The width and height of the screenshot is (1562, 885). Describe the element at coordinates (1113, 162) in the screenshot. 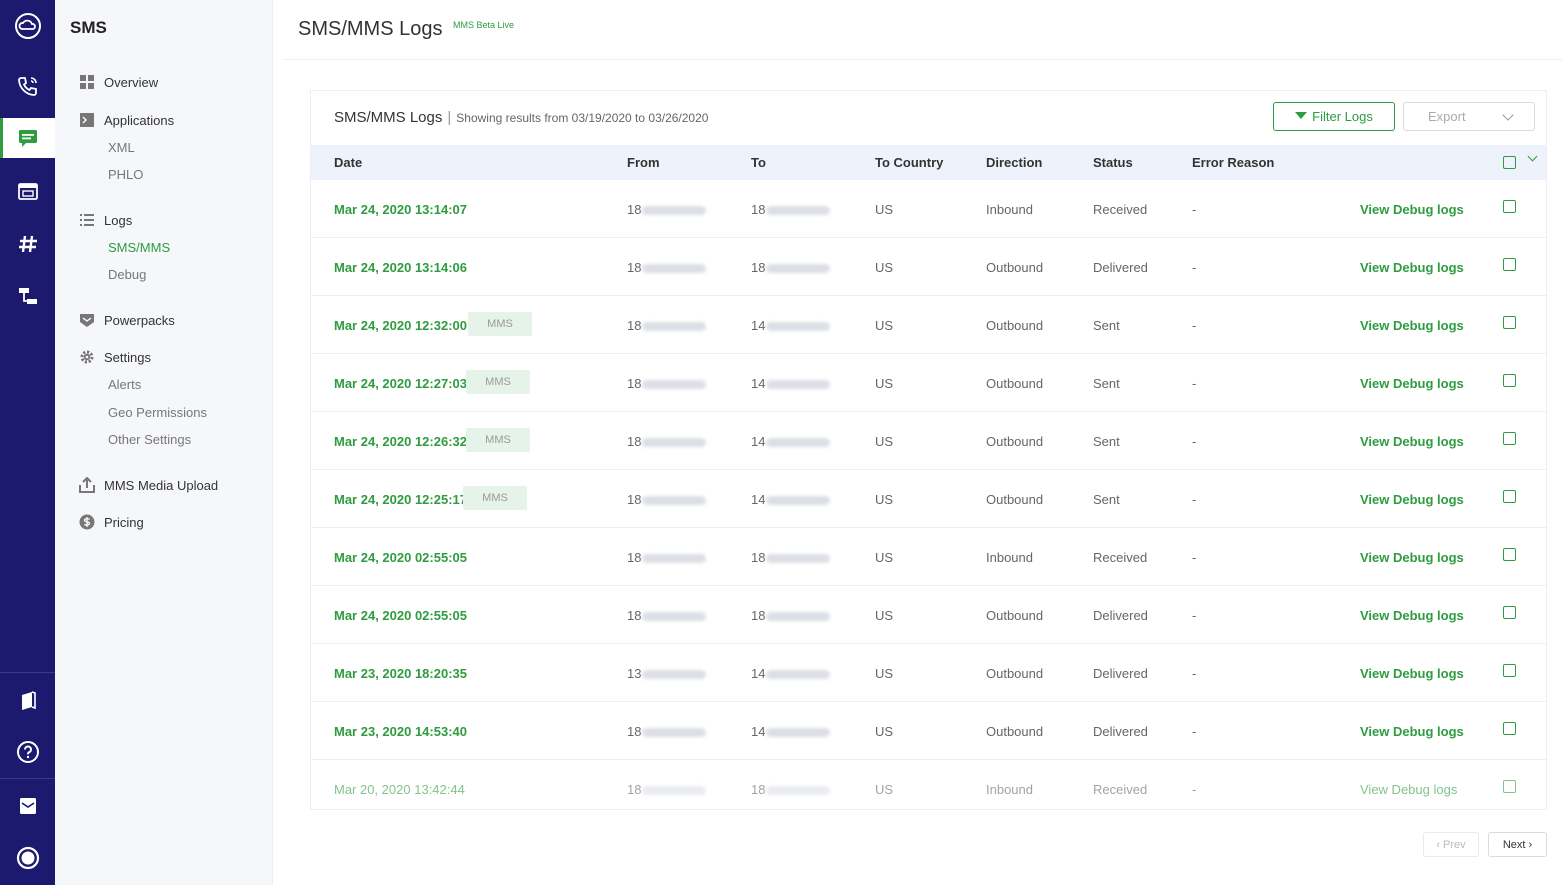

I see `column-header-status: Status` at that location.